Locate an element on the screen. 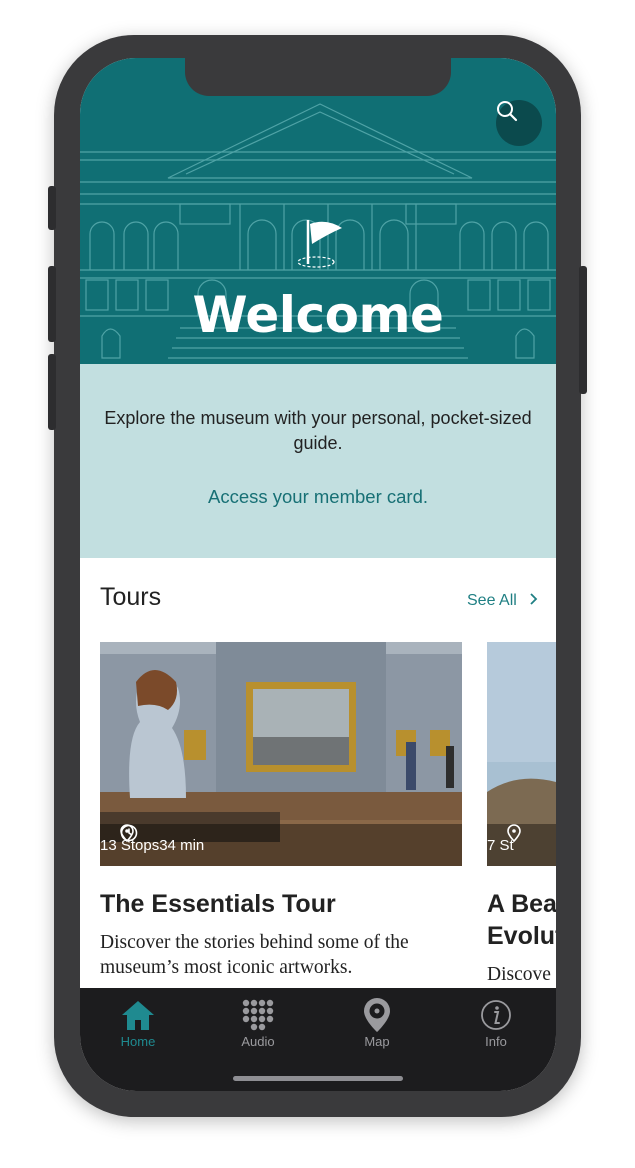  tour-duration: 34 min is located at coordinates (182, 845).